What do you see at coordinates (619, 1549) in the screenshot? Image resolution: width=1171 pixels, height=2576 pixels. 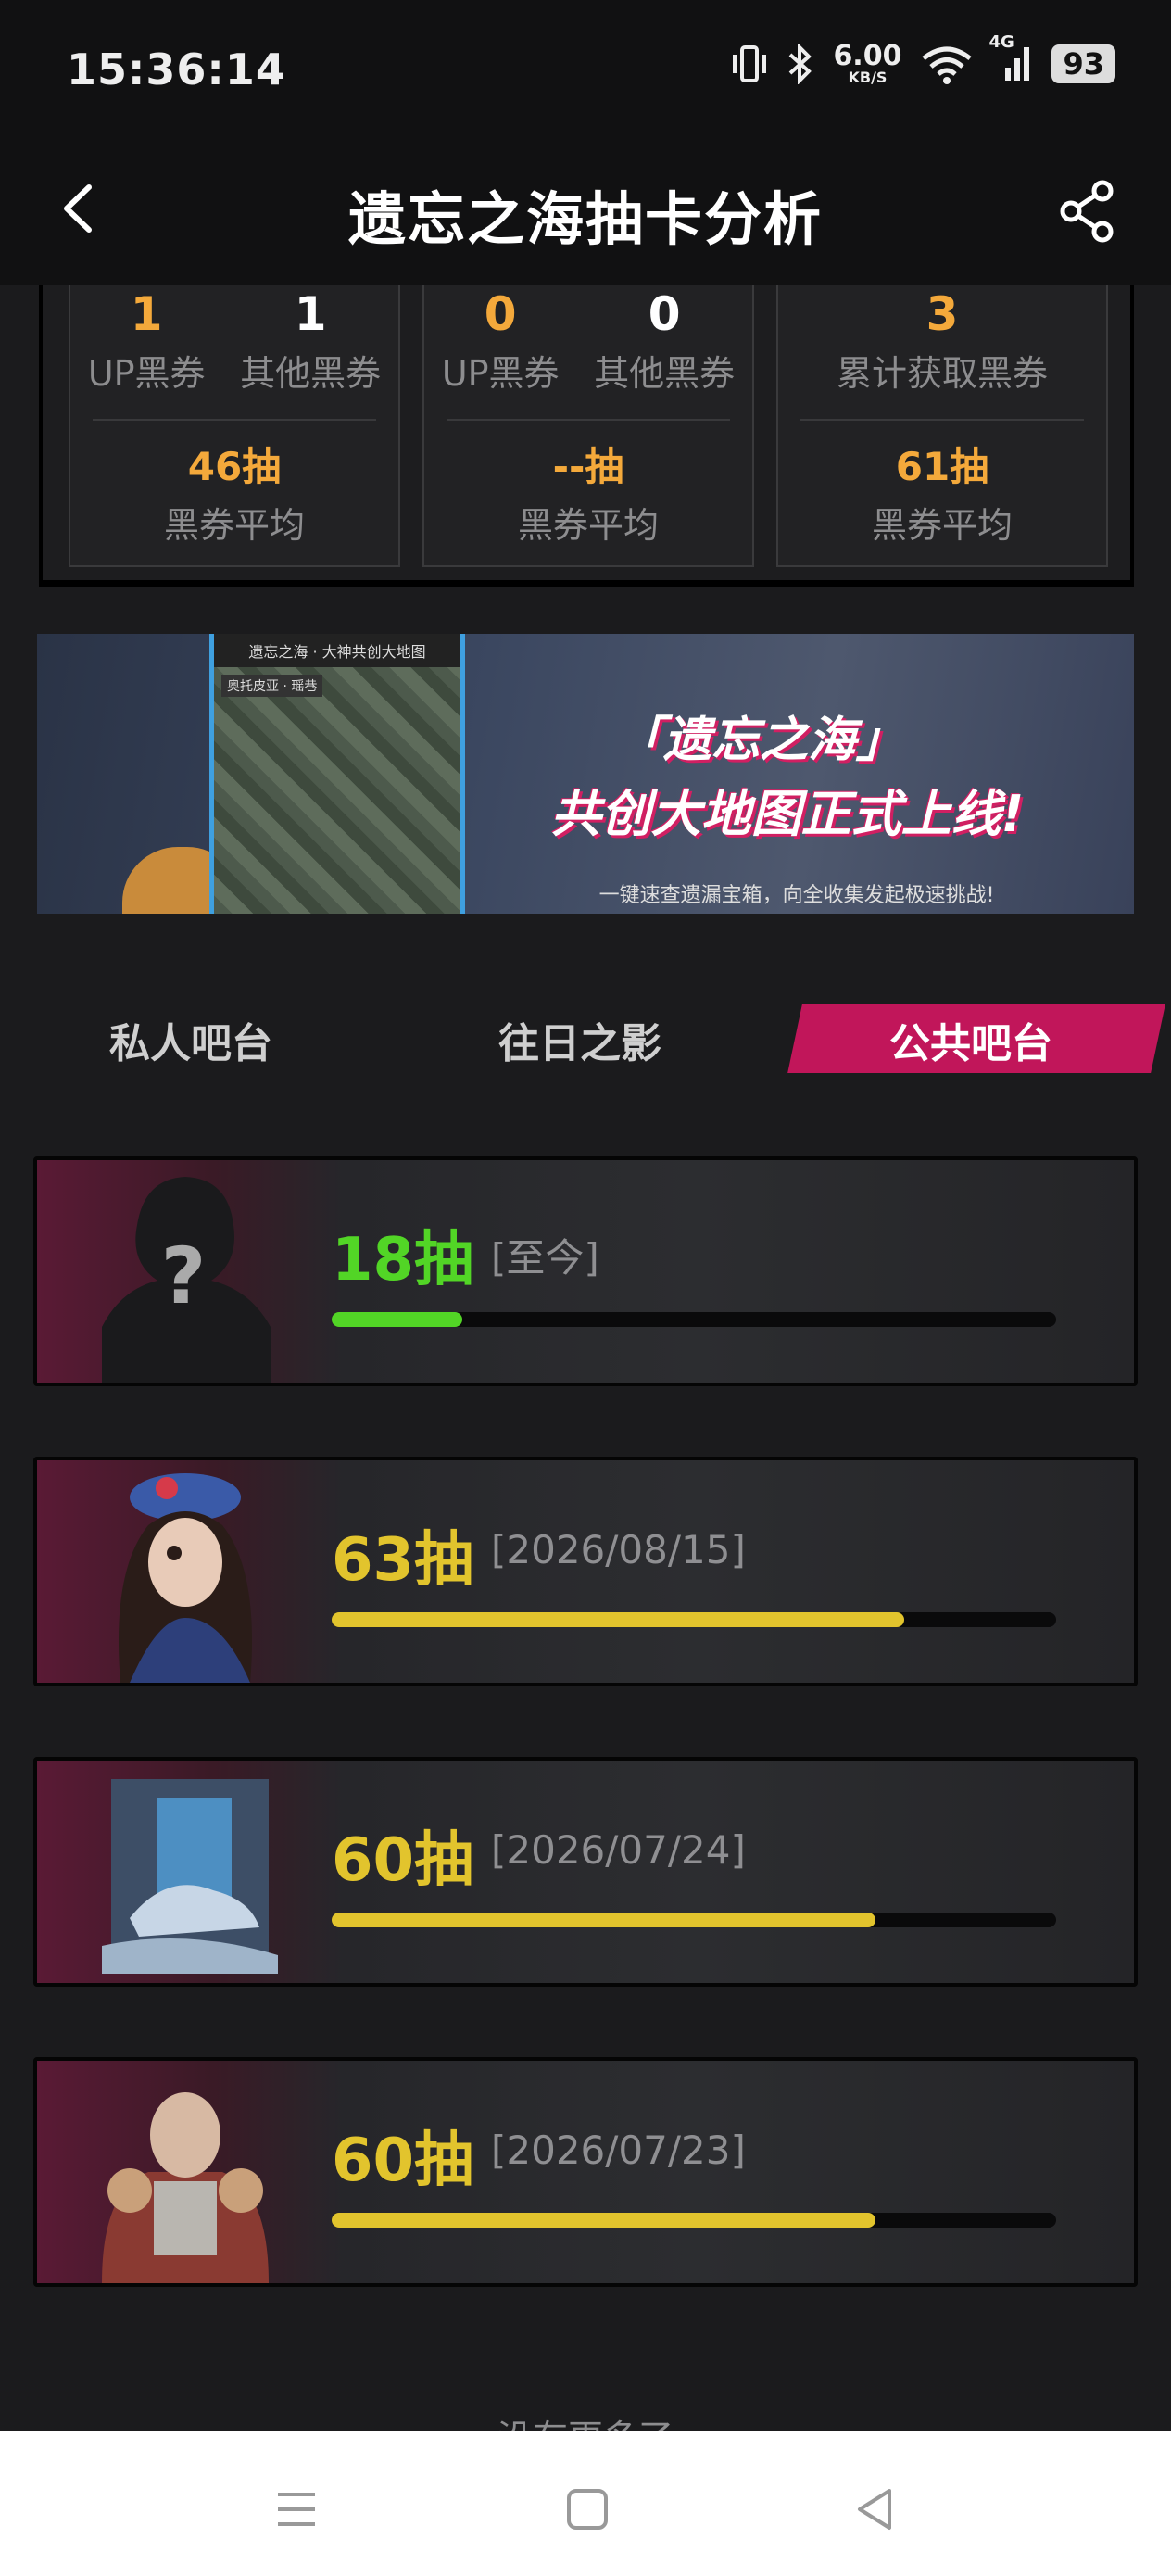 I see `pull-date: [2026/08/15]` at bounding box center [619, 1549].